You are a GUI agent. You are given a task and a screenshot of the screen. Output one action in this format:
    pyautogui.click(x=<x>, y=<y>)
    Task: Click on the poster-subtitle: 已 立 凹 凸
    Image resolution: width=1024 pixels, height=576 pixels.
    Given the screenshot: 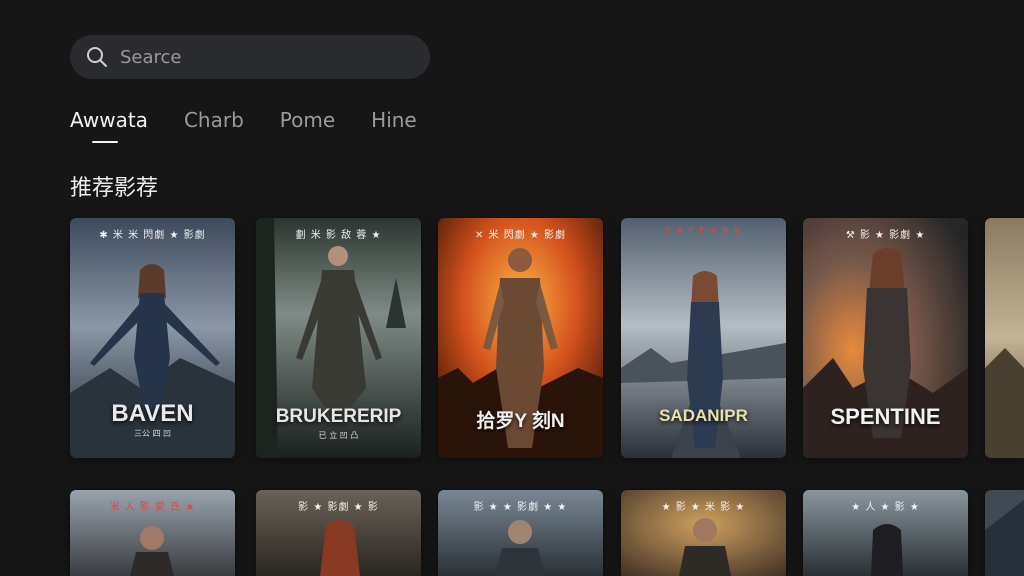 What is the action you would take?
    pyautogui.click(x=338, y=435)
    